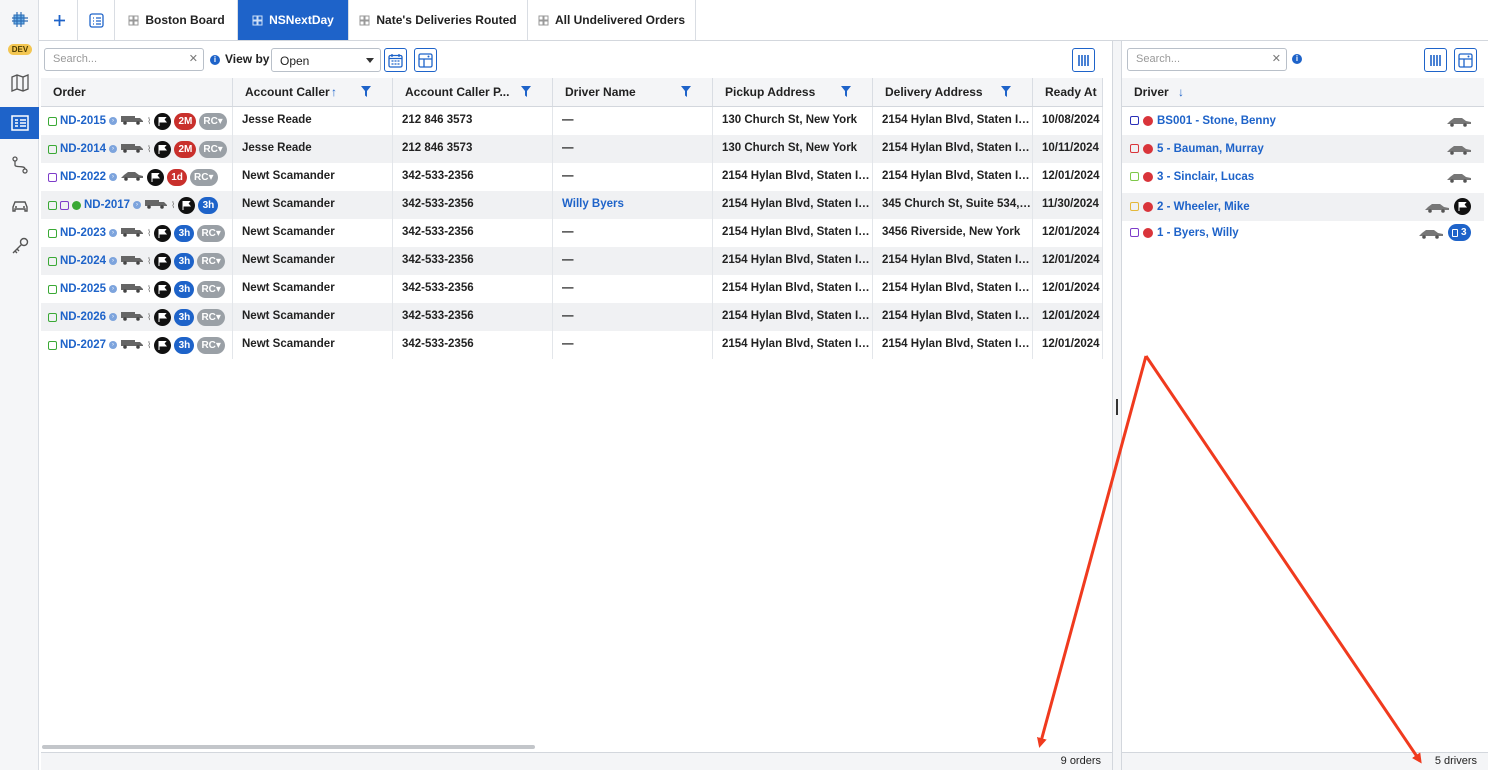  What do you see at coordinates (293, 20) in the screenshot?
I see `tab-nsnextday: NSNextDay` at bounding box center [293, 20].